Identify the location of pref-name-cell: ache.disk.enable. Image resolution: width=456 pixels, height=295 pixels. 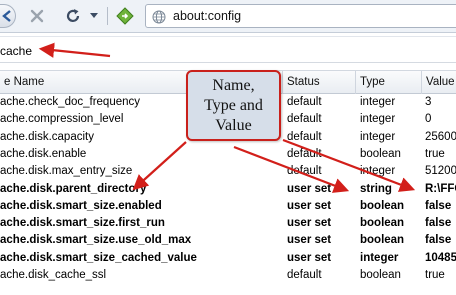
(43, 153).